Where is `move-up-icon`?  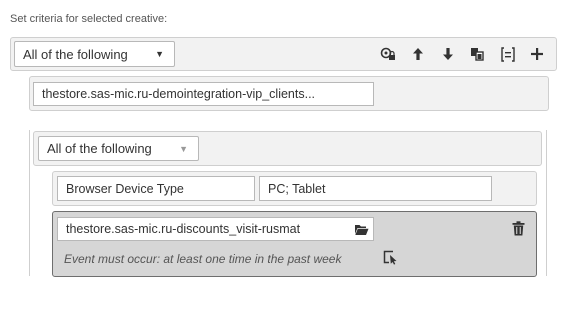 move-up-icon is located at coordinates (418, 54).